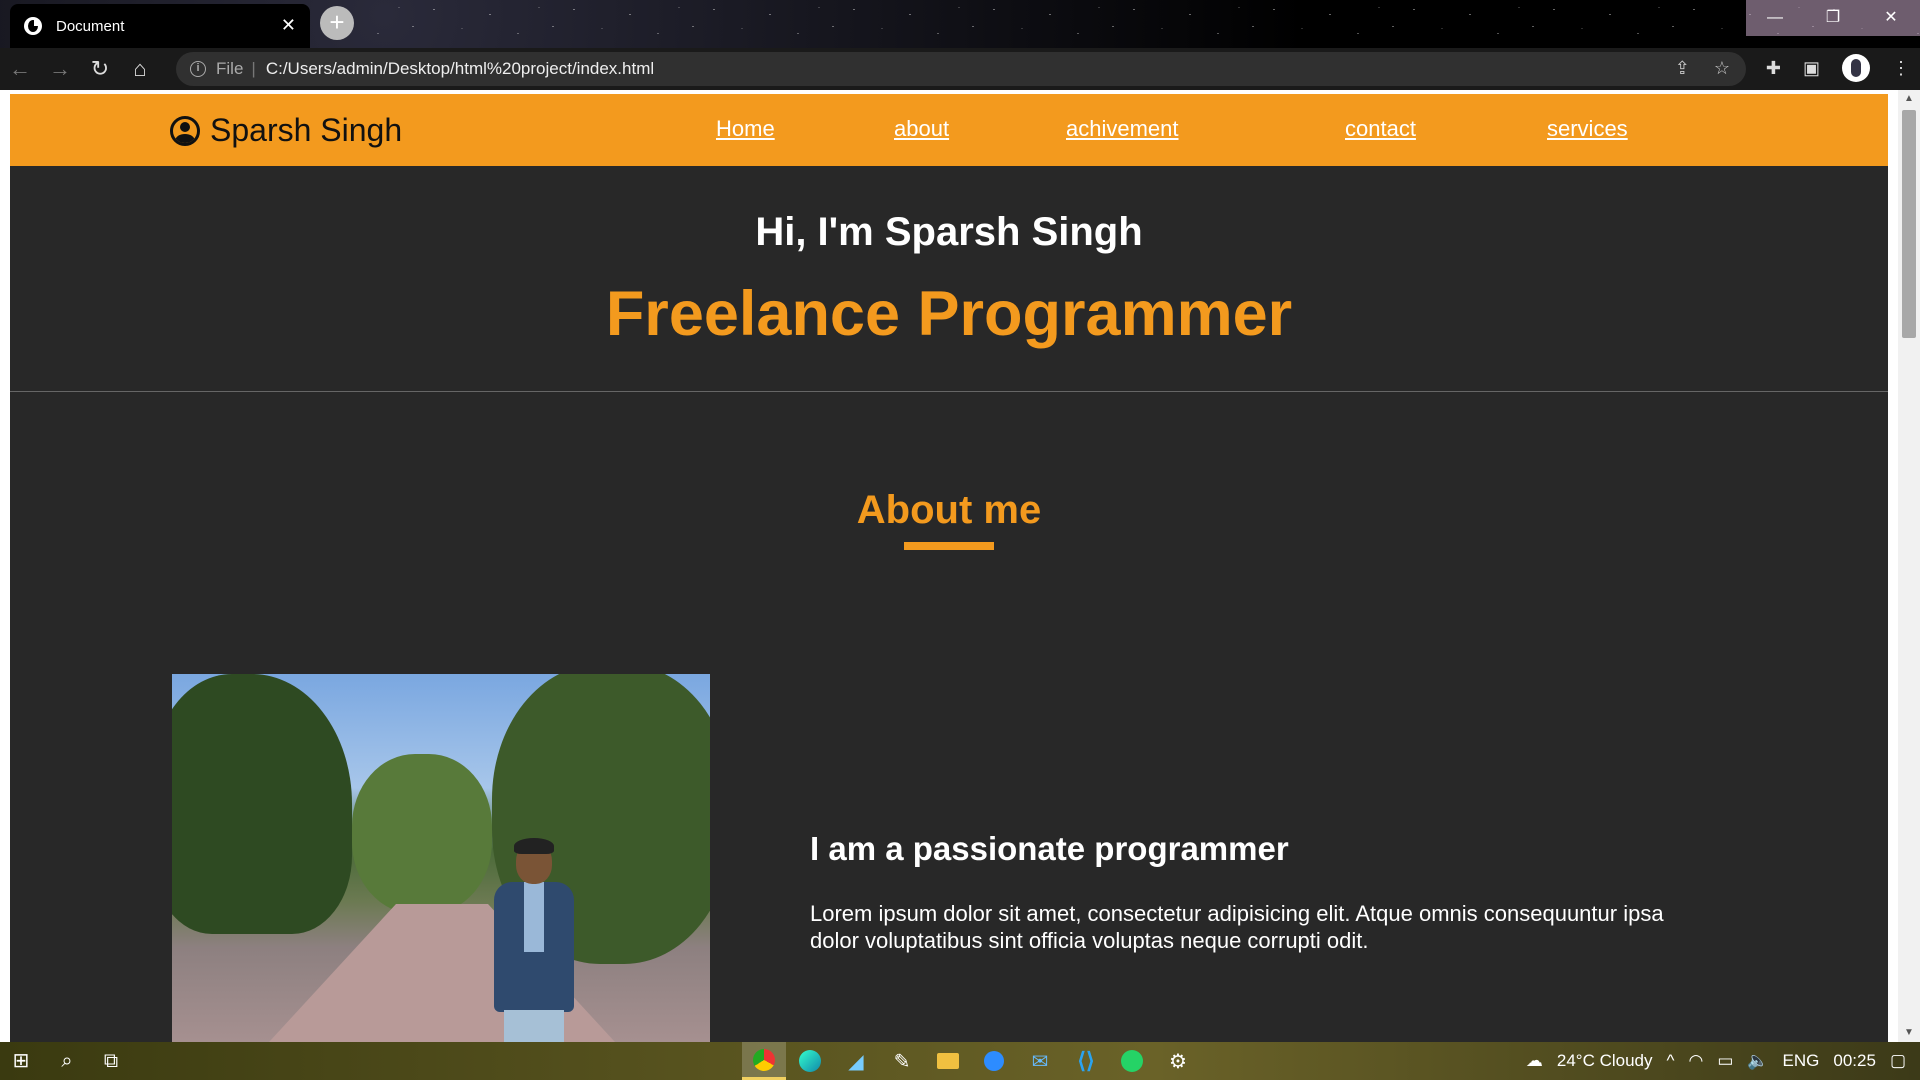 The image size is (1920, 1080). I want to click on language-indicator: ENG, so click(1801, 1061).